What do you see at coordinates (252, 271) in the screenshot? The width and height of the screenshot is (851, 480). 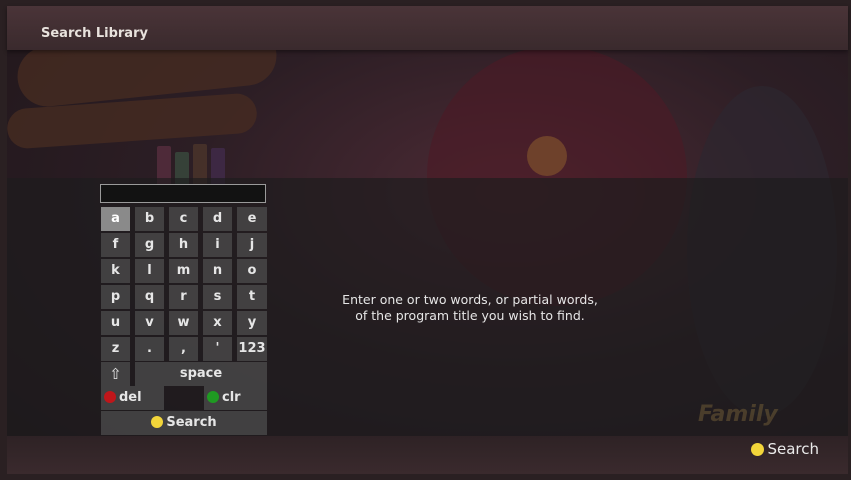 I see `key-o: o` at bounding box center [252, 271].